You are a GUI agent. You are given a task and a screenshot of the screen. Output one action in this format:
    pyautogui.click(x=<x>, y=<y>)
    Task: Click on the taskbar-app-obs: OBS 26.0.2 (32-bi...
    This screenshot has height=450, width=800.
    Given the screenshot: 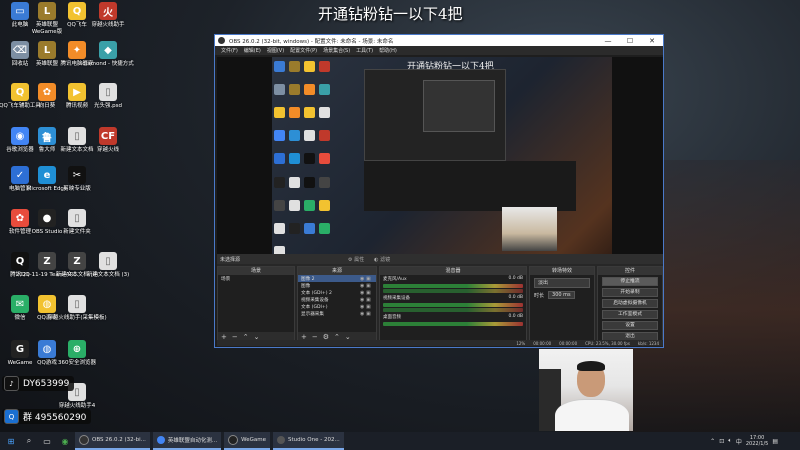 What is the action you would take?
    pyautogui.click(x=112, y=441)
    